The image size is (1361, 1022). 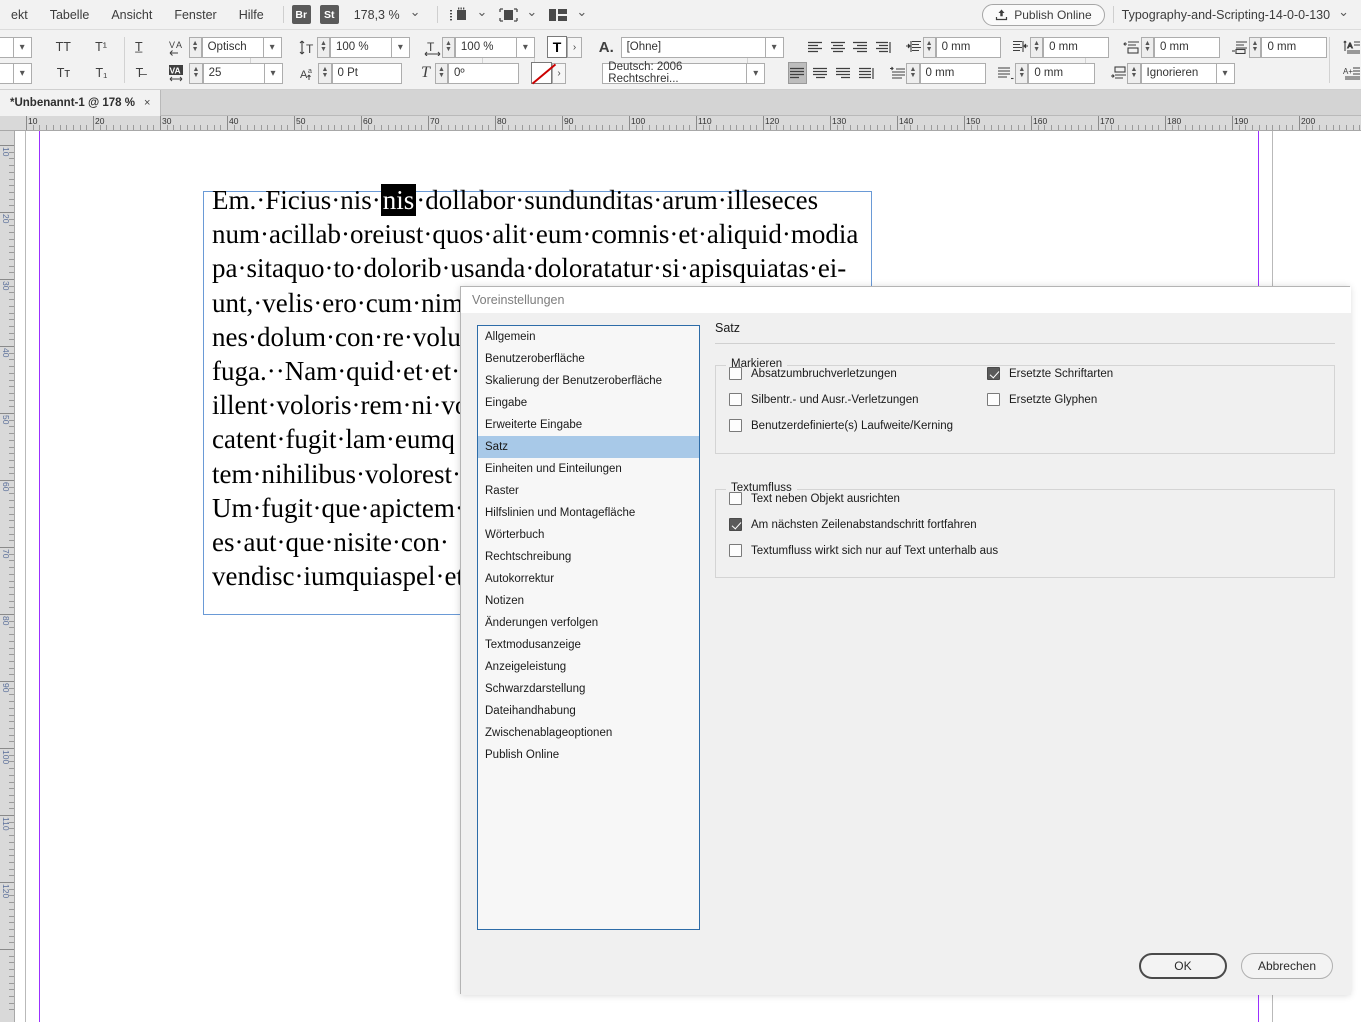 I want to click on space-before-value: 0 mm, so click(x=1186, y=47).